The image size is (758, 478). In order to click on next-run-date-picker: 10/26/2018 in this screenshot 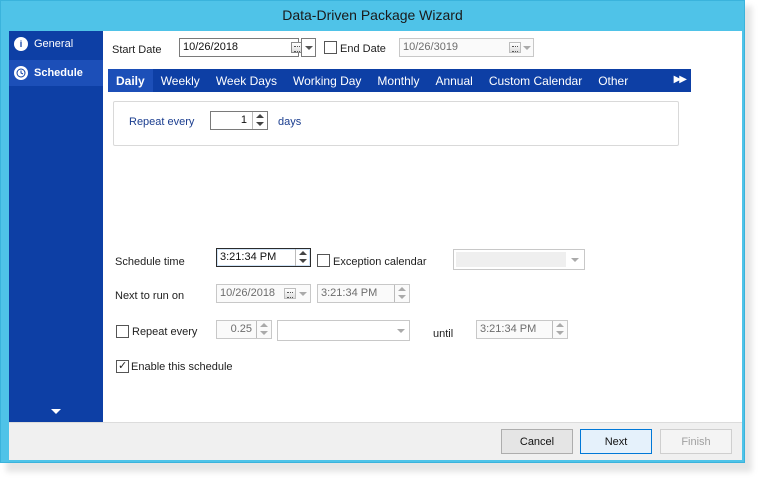, I will do `click(263, 293)`.